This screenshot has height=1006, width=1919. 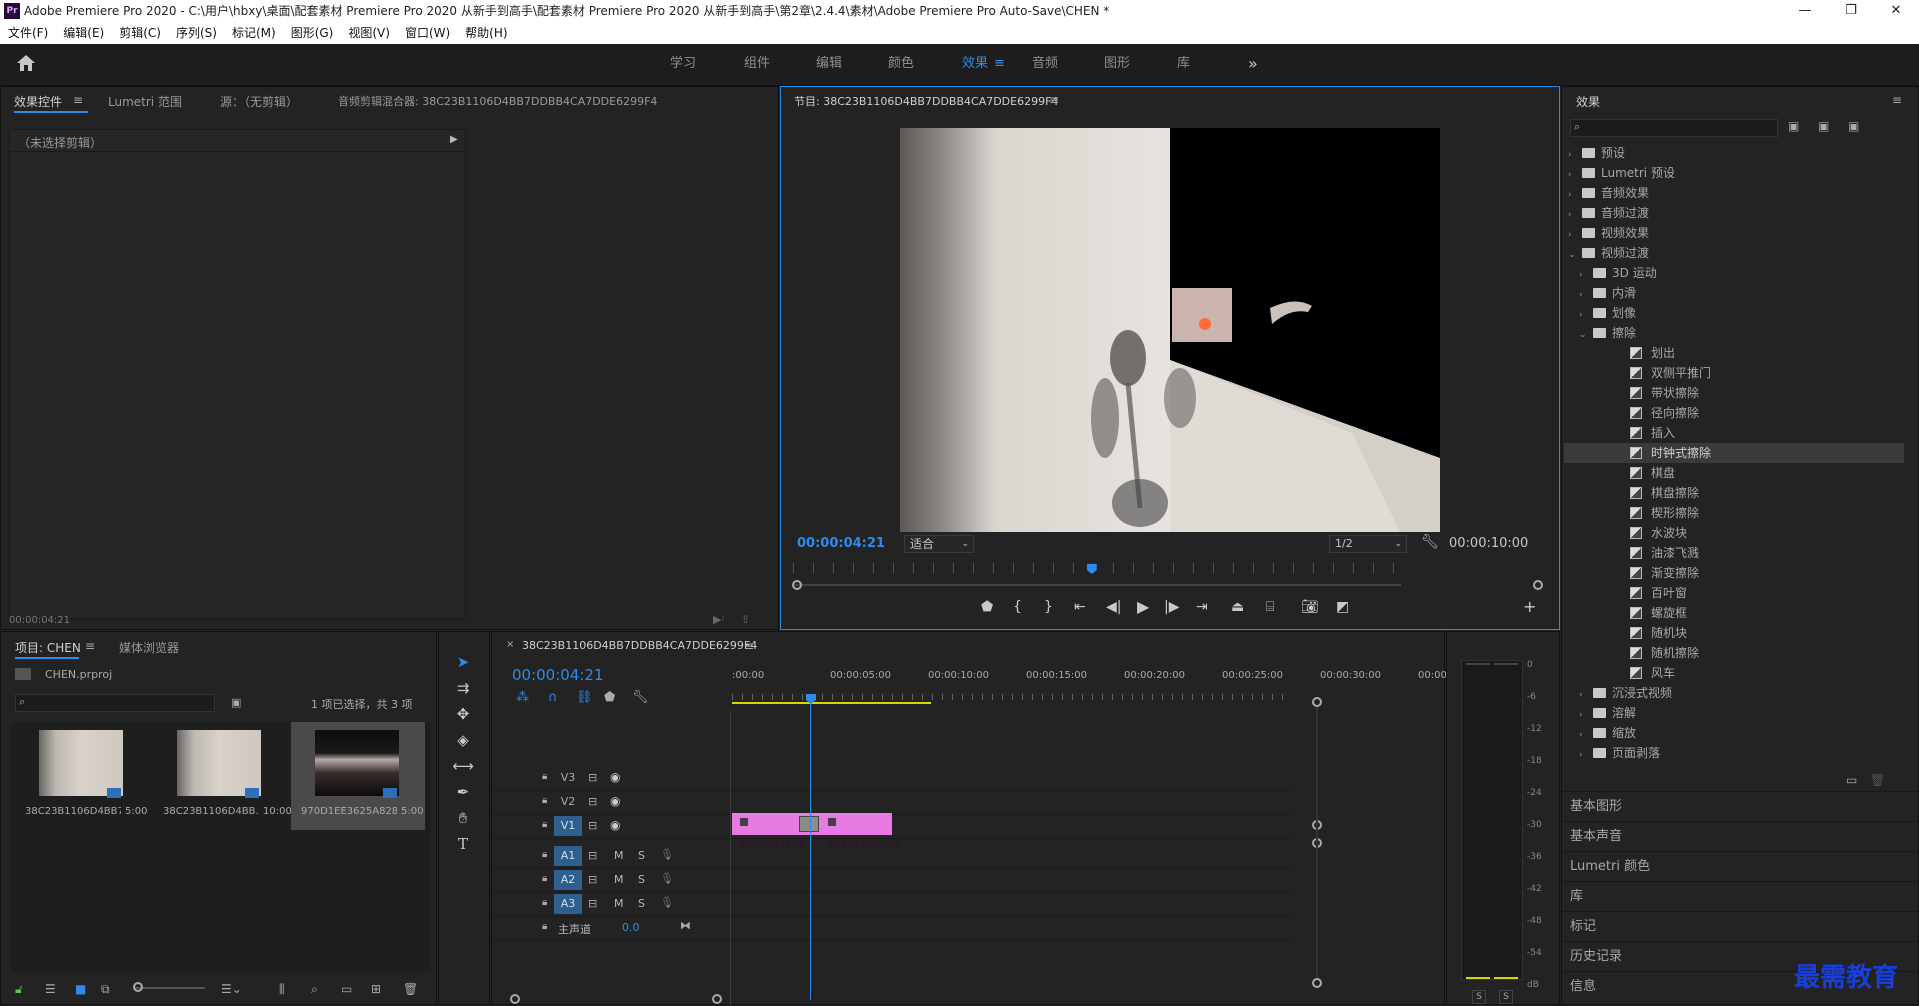 What do you see at coordinates (841, 543) in the screenshot?
I see `program-timecode: 00:00:04:21` at bounding box center [841, 543].